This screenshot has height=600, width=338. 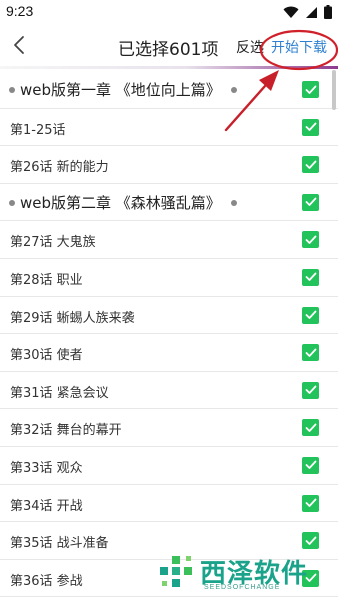 What do you see at coordinates (120, 90) in the screenshot?
I see `chapter-label: web版第一章 《地位向上篇》` at bounding box center [120, 90].